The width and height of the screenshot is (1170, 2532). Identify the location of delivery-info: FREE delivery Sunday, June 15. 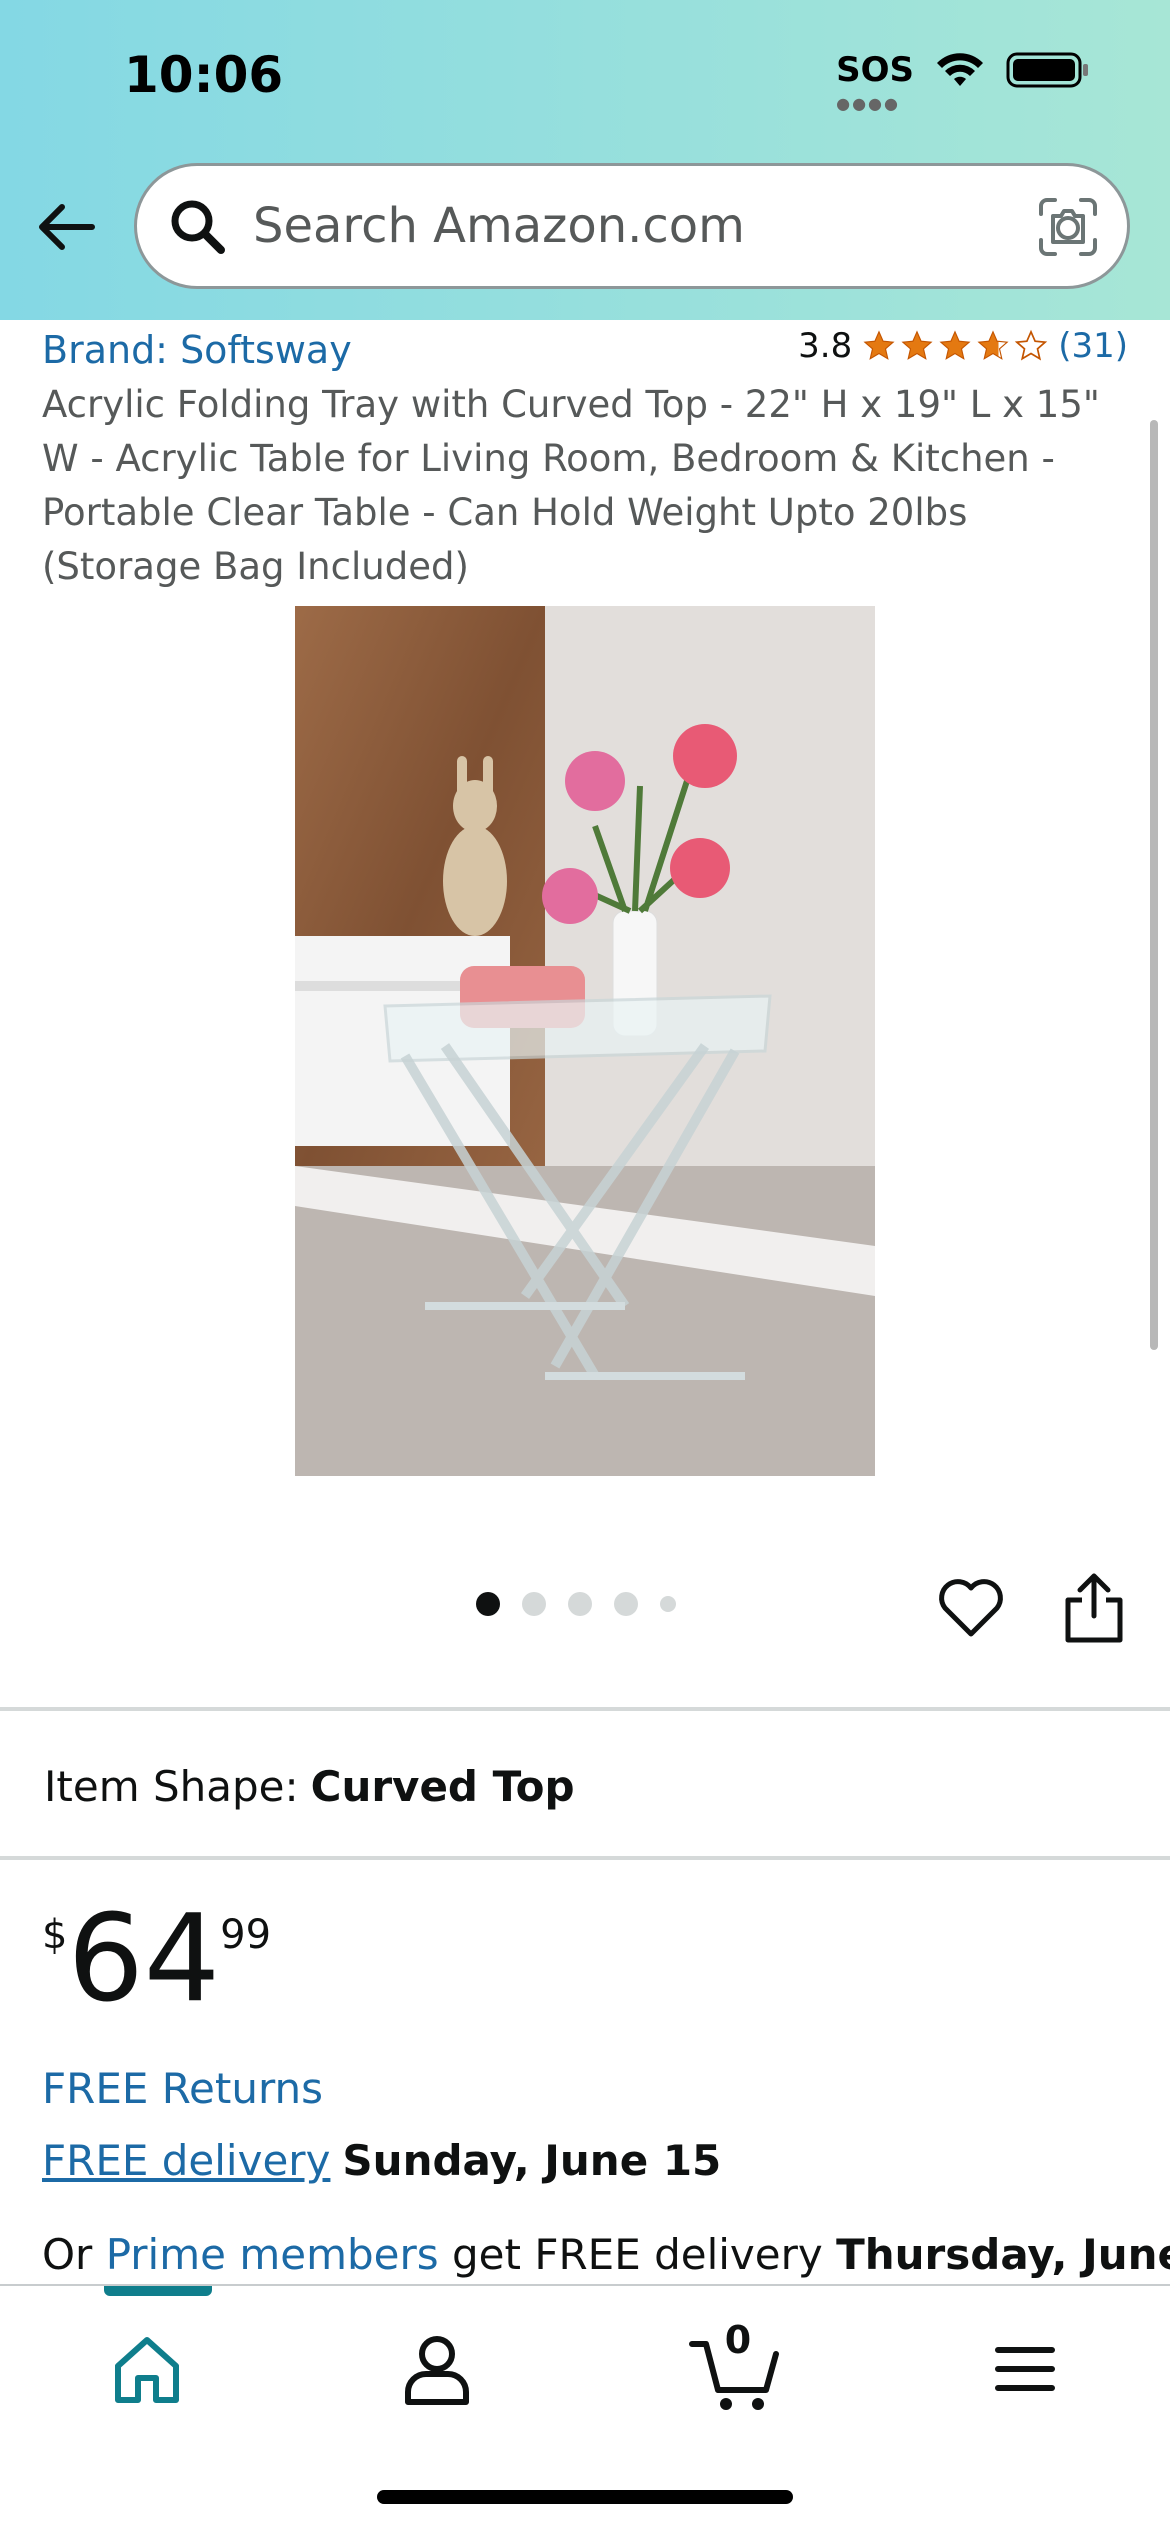
(381, 2160).